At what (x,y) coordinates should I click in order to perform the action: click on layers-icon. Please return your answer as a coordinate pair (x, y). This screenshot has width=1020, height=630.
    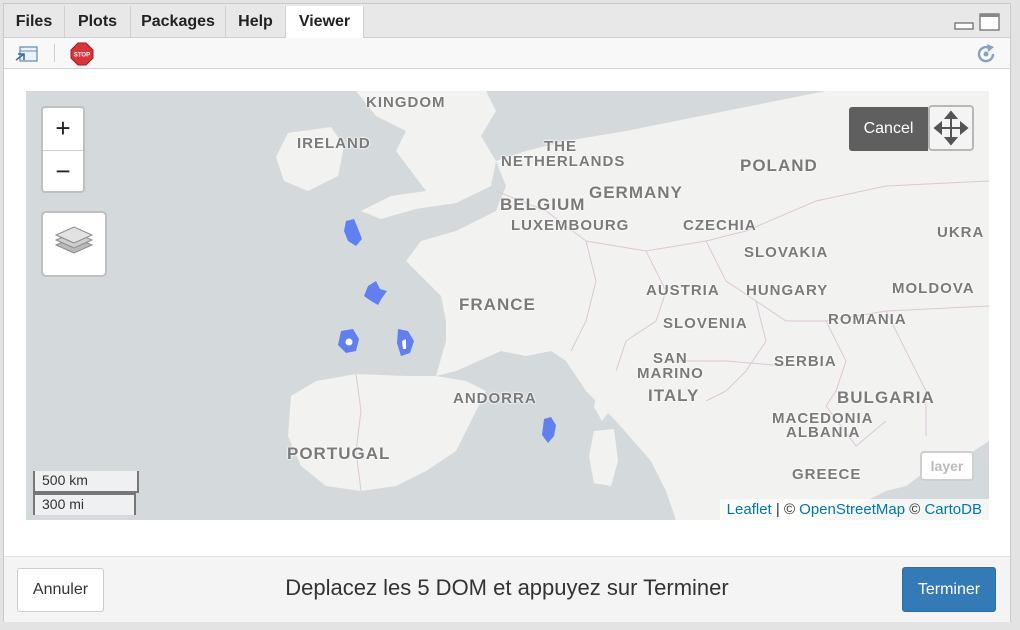
    Looking at the image, I should click on (74, 240).